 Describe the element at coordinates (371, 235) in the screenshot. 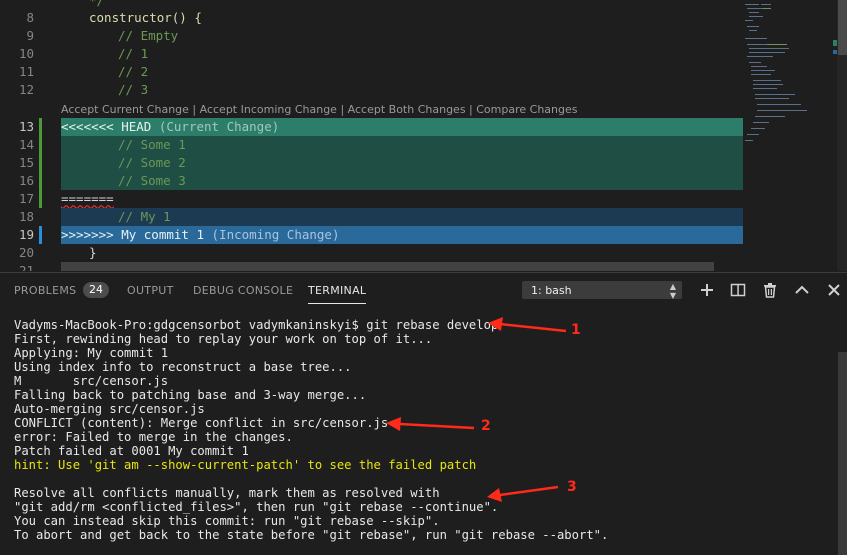

I see `editor-line-incoming-footer: 19 >>>>>>> My commit 1 (Incoming Change)` at that location.